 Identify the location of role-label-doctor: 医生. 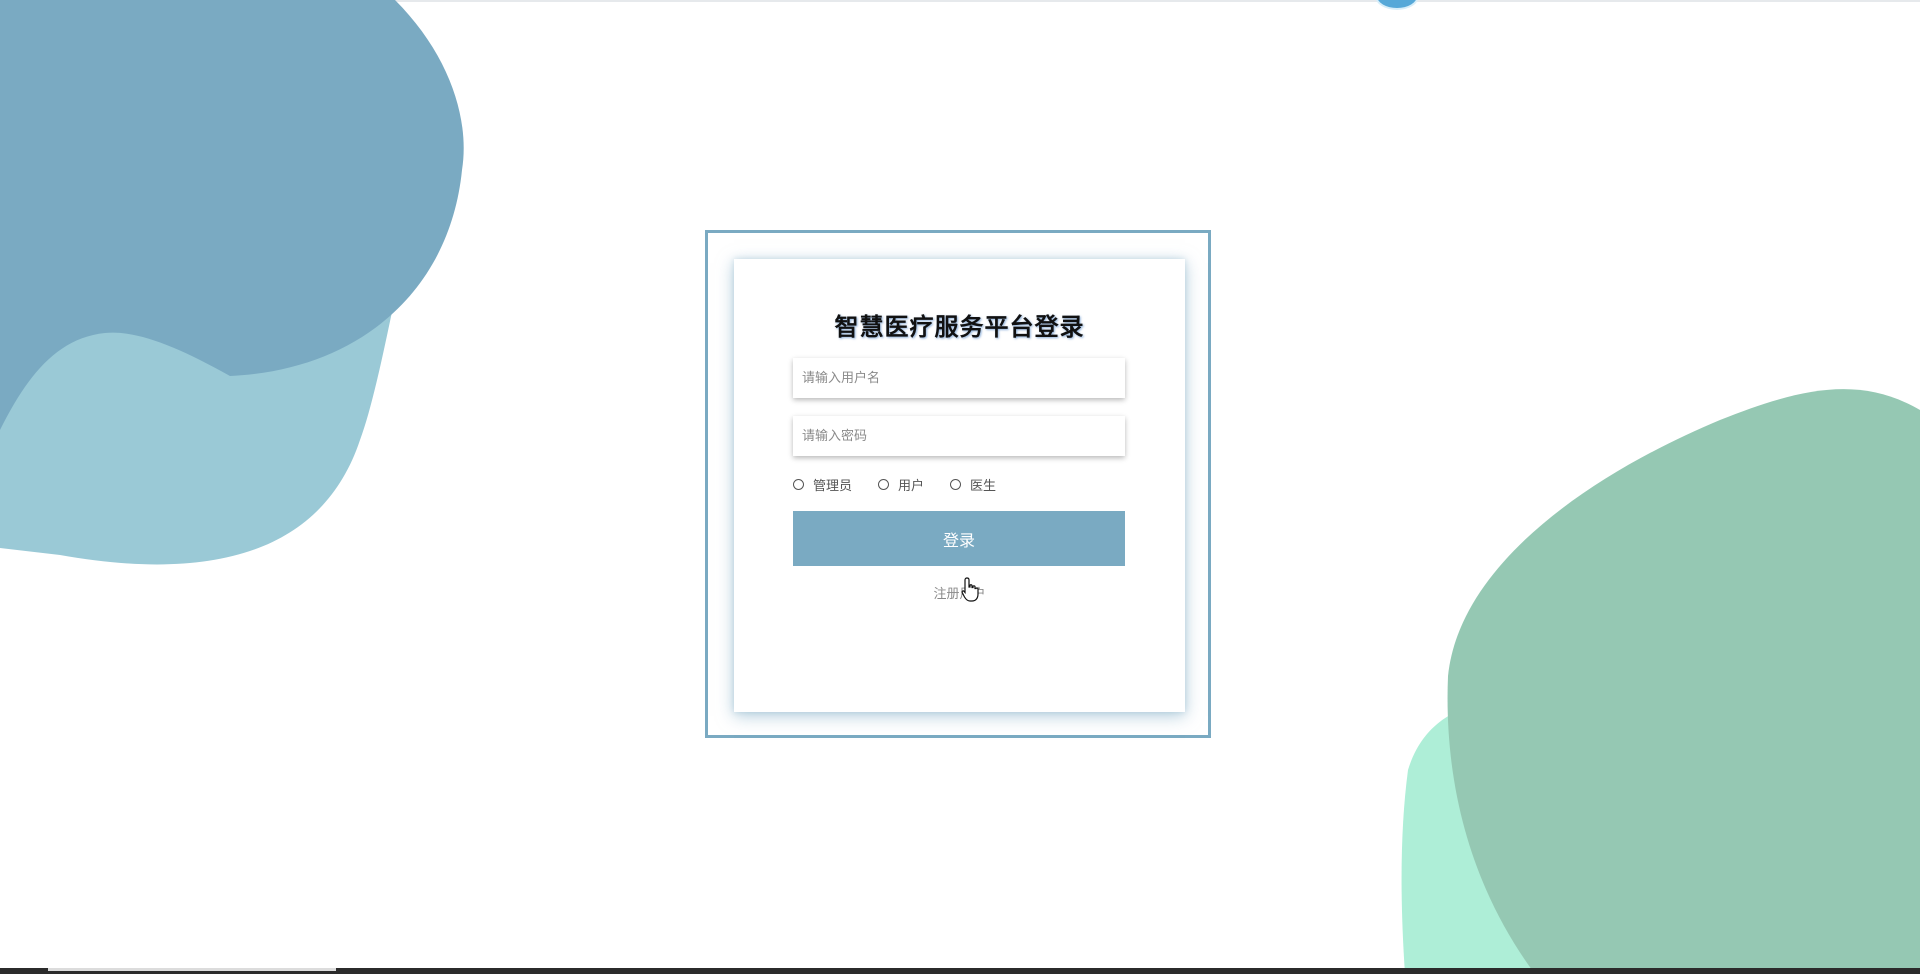
(983, 486).